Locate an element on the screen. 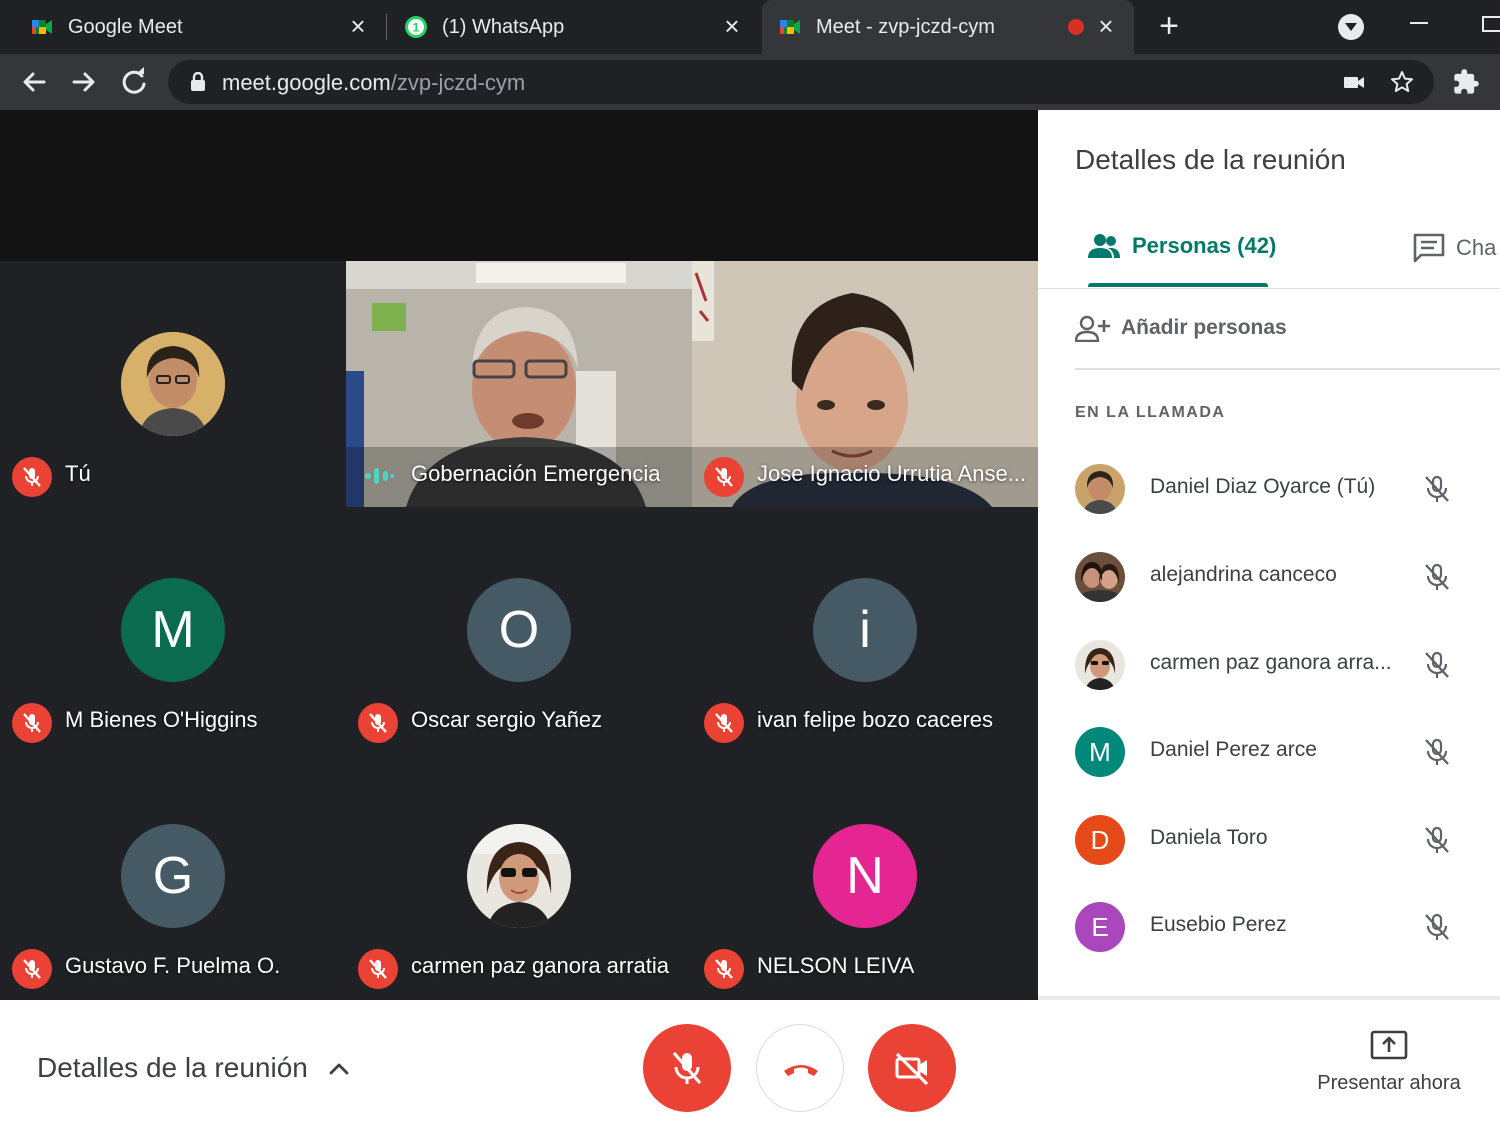 The width and height of the screenshot is (1500, 1125). person-name: Daniel Perez arce is located at coordinates (1233, 749).